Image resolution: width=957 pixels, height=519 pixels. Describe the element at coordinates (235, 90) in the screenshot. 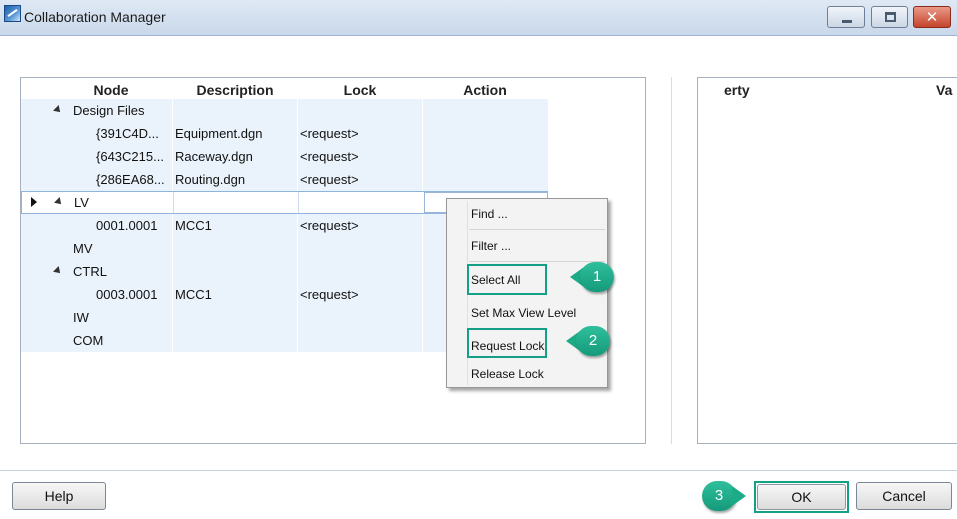

I see `column-header-description: Description` at that location.